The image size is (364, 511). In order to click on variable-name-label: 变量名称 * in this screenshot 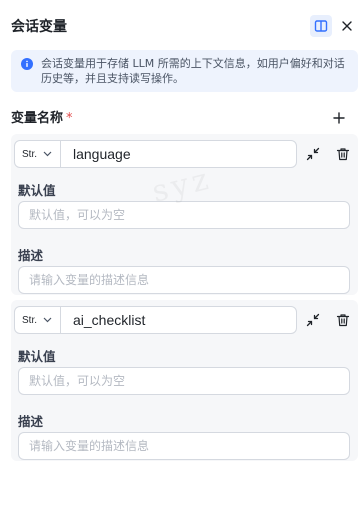, I will do `click(42, 116)`.